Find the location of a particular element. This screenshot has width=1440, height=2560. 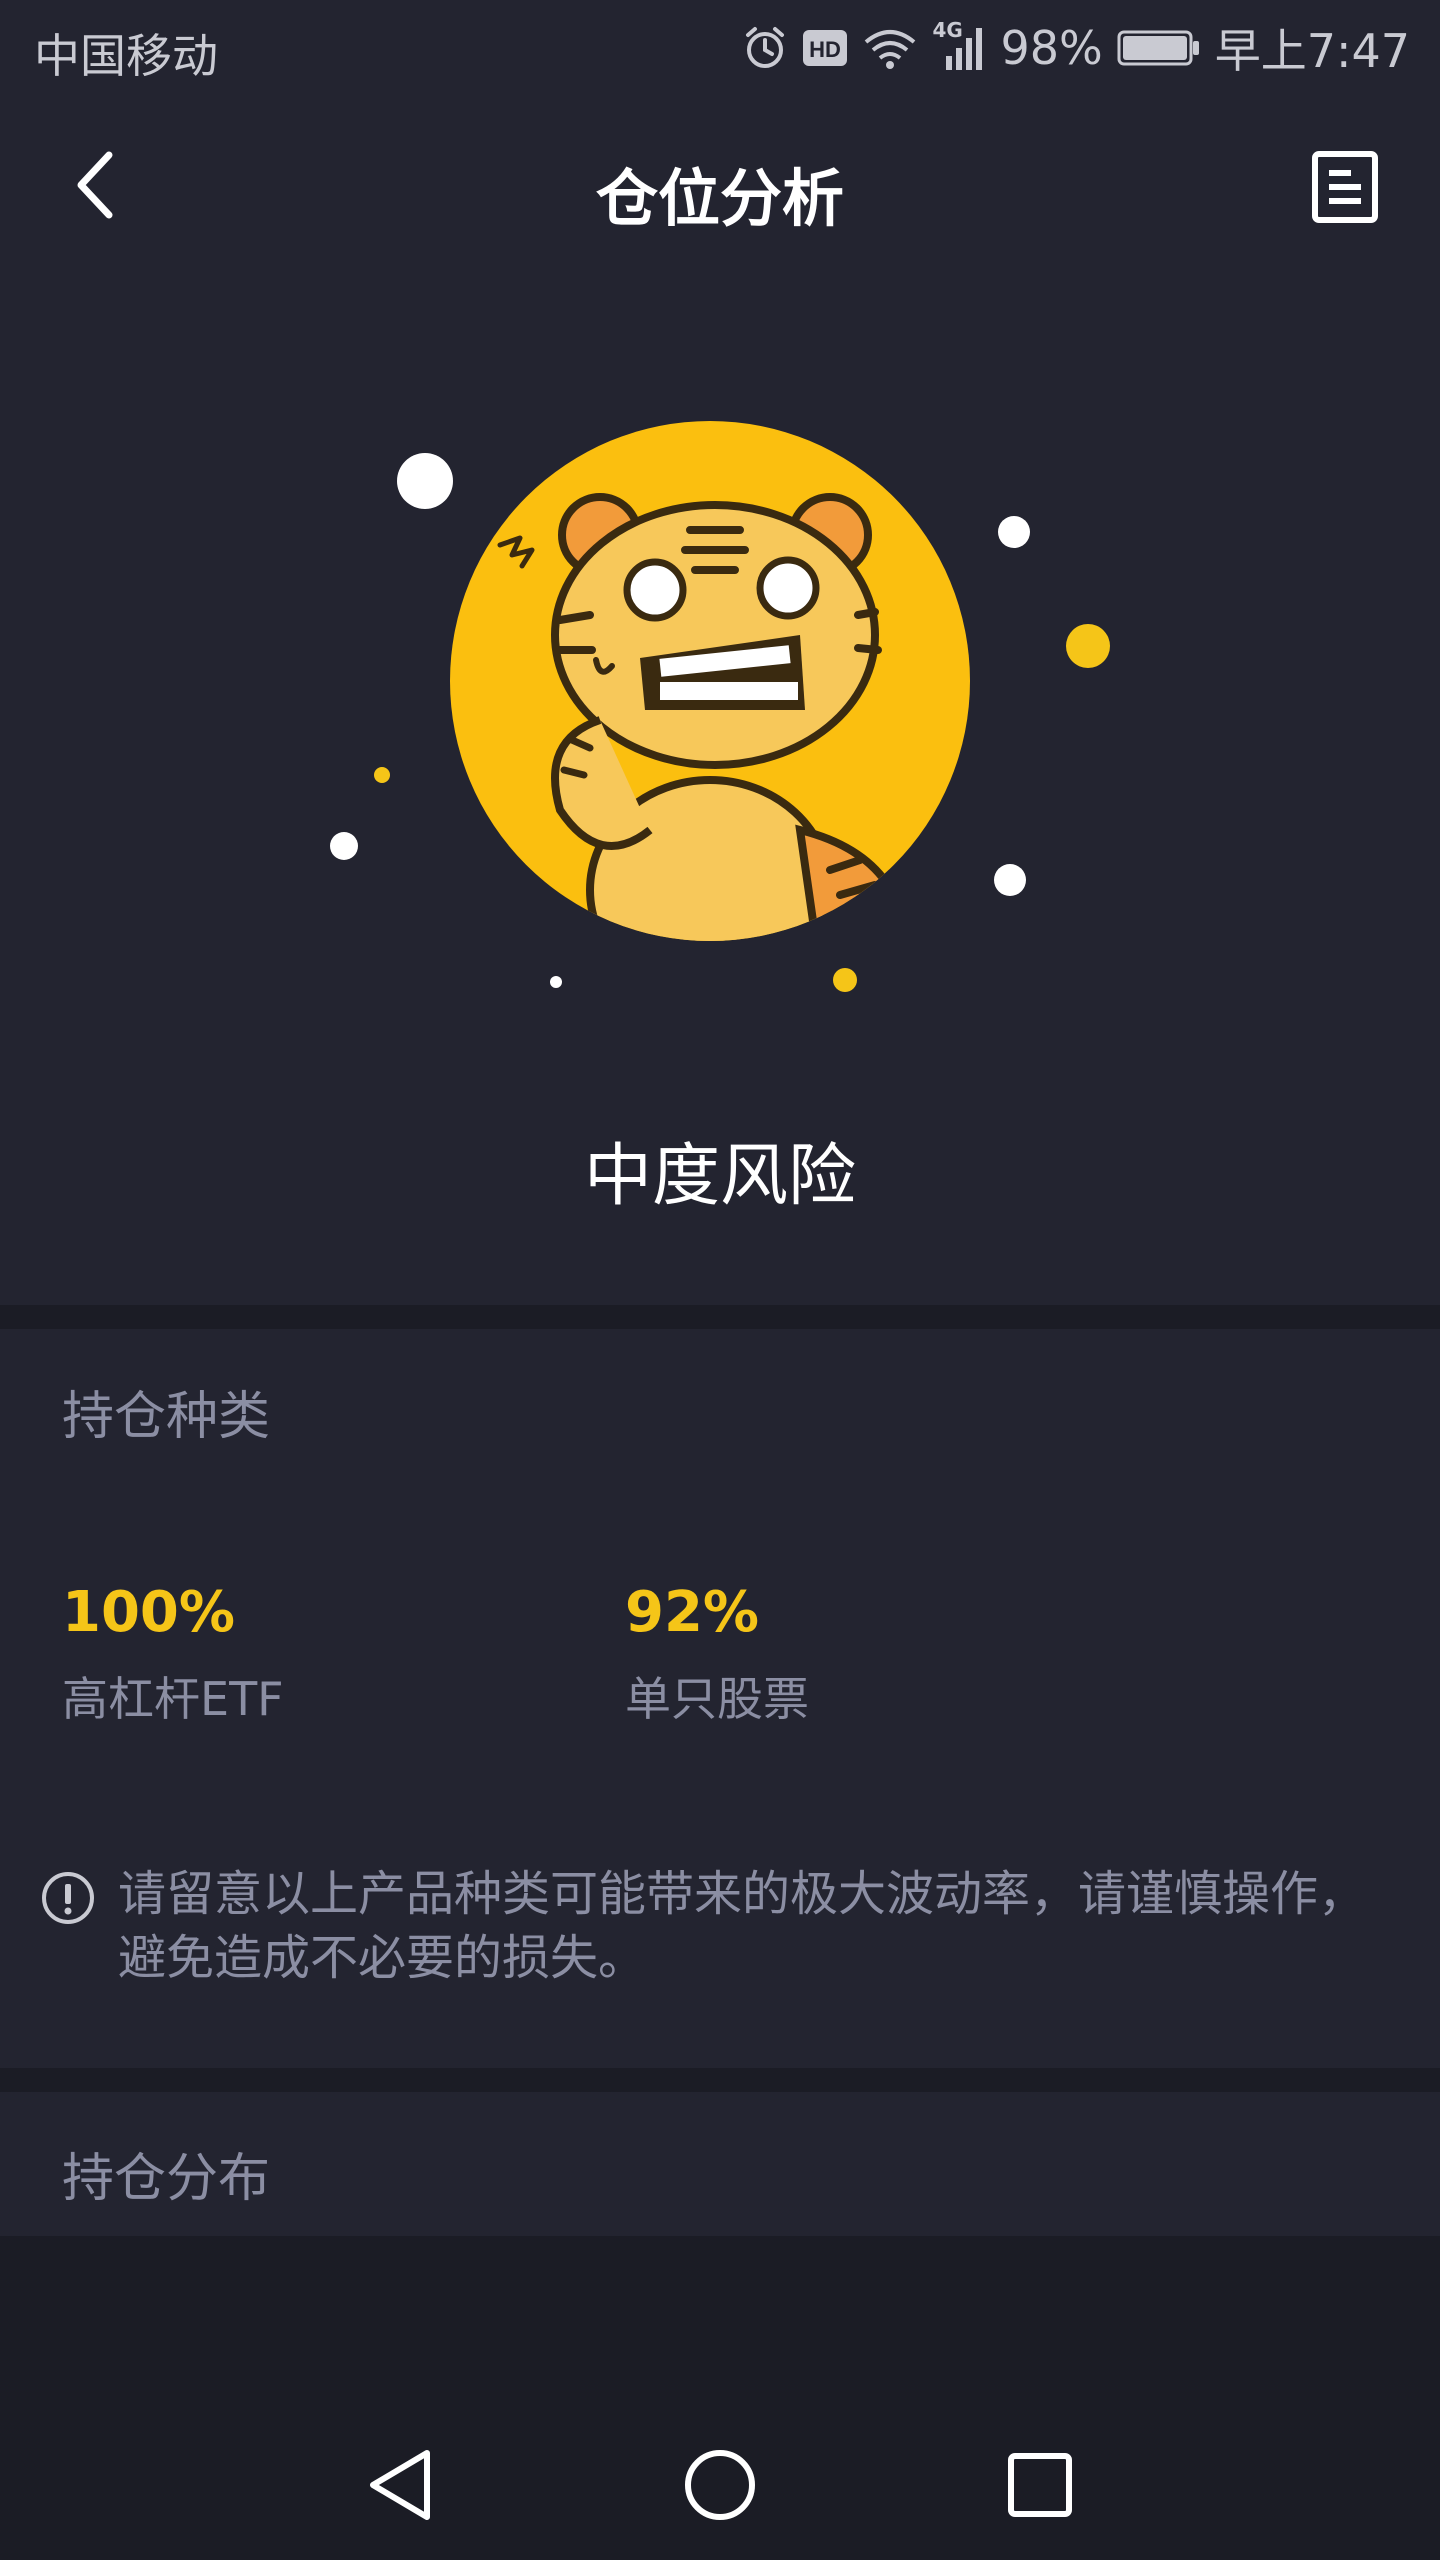

alarm-icon is located at coordinates (765, 48).